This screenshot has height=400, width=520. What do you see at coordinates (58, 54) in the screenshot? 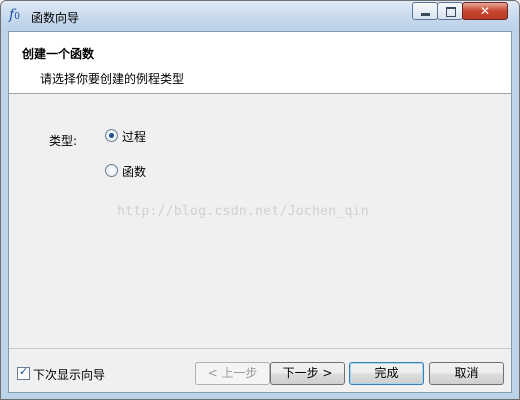
I see `page-title: 创建一个函数` at bounding box center [58, 54].